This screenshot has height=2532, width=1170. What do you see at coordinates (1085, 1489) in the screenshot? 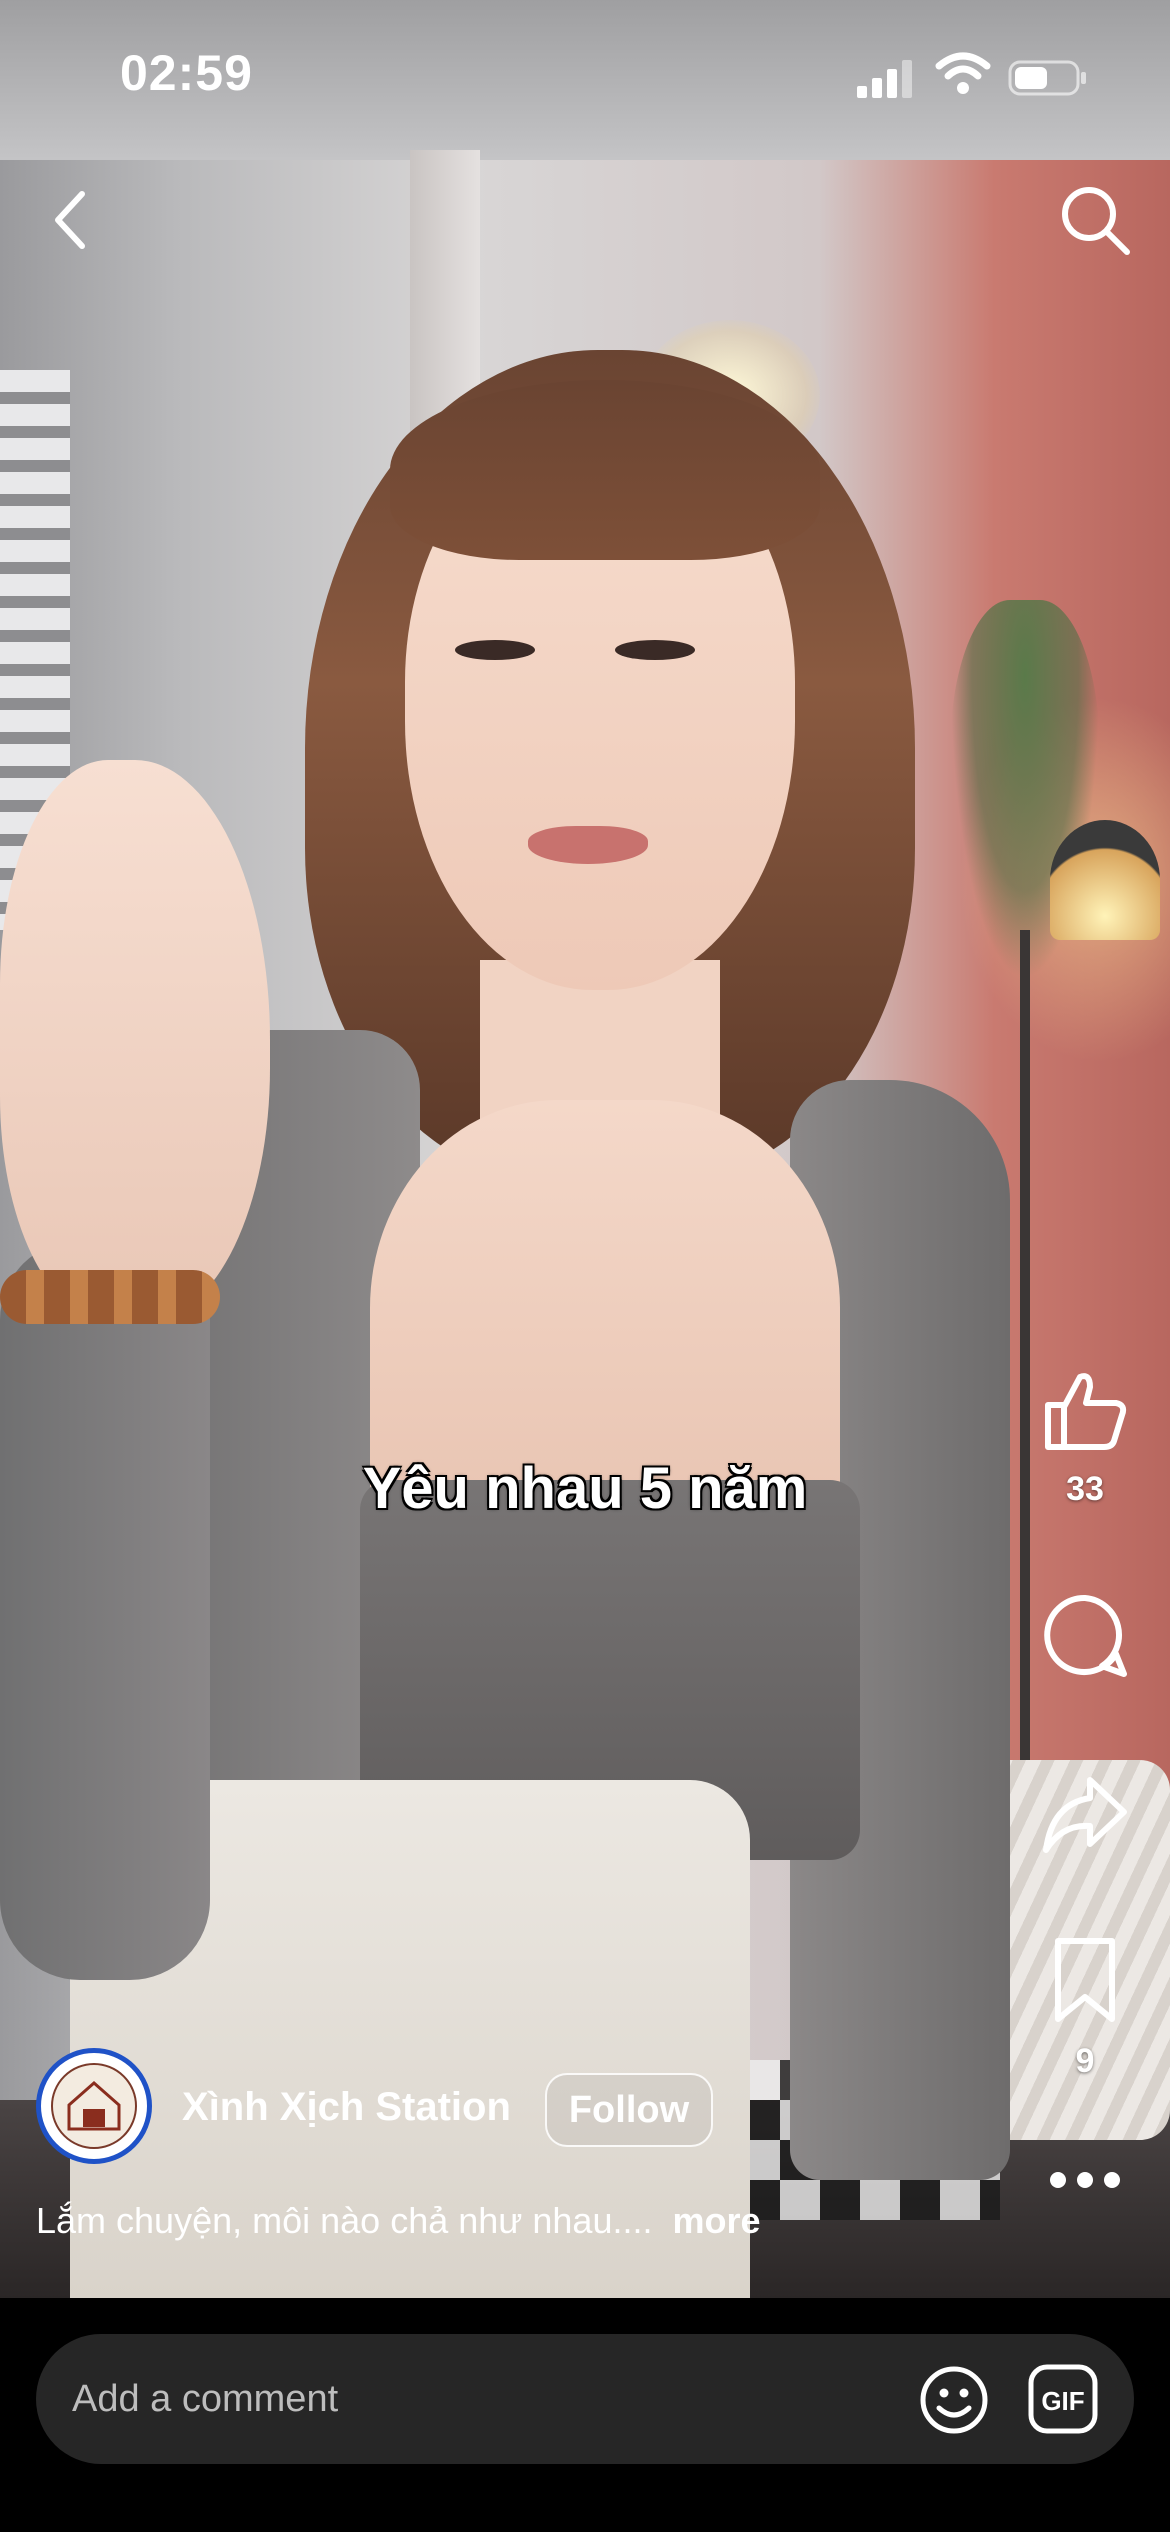
I see `like-count: 33` at bounding box center [1085, 1489].